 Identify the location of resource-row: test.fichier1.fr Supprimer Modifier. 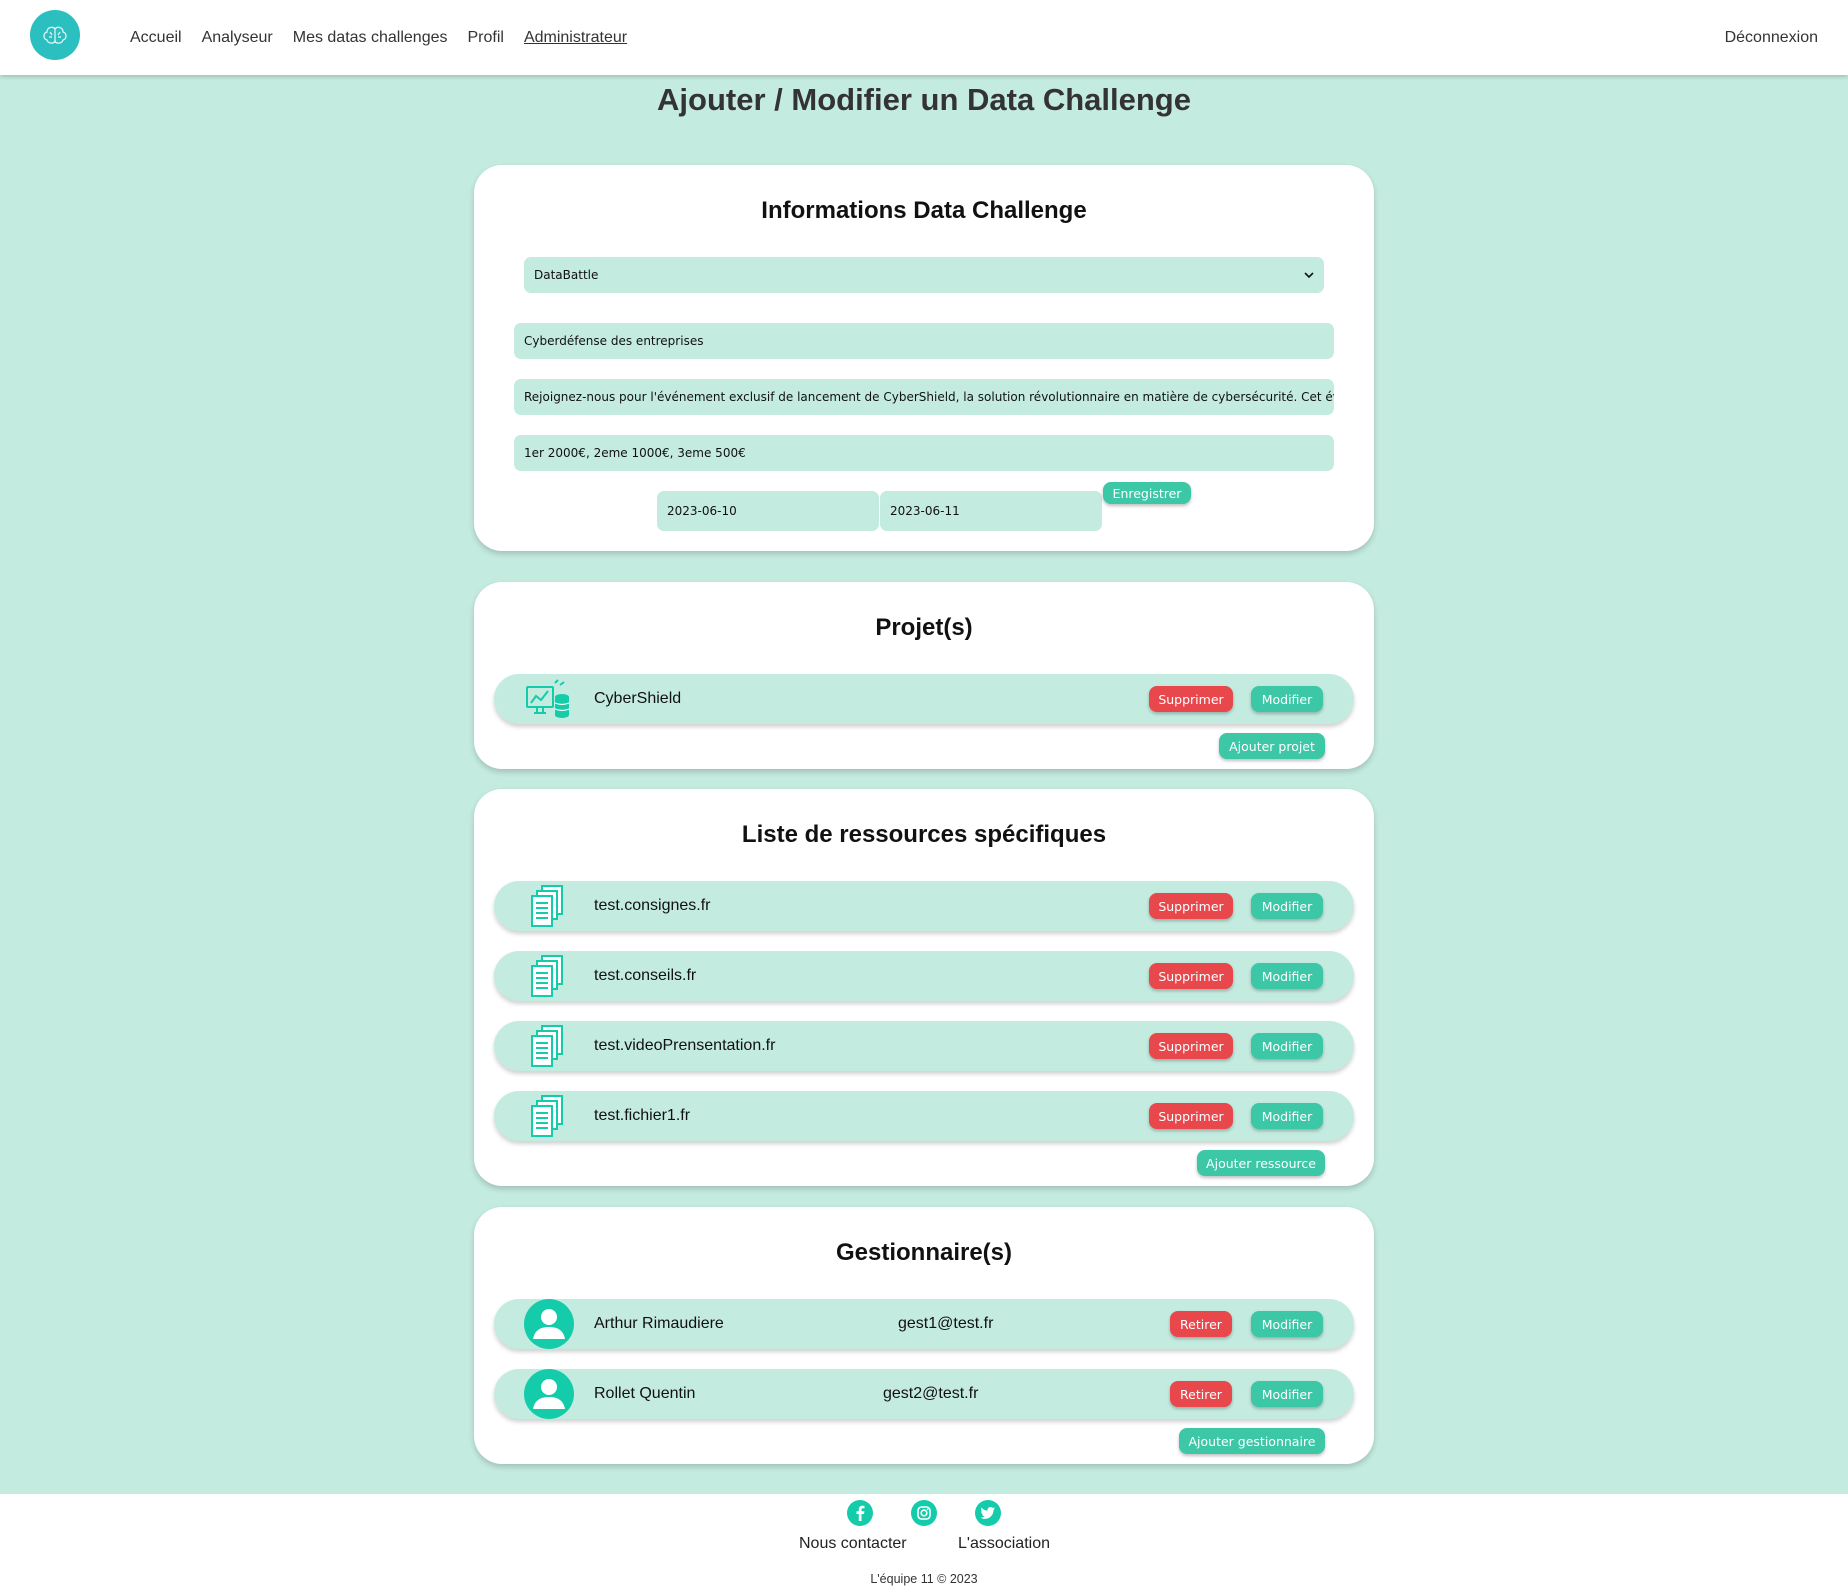
(924, 1116).